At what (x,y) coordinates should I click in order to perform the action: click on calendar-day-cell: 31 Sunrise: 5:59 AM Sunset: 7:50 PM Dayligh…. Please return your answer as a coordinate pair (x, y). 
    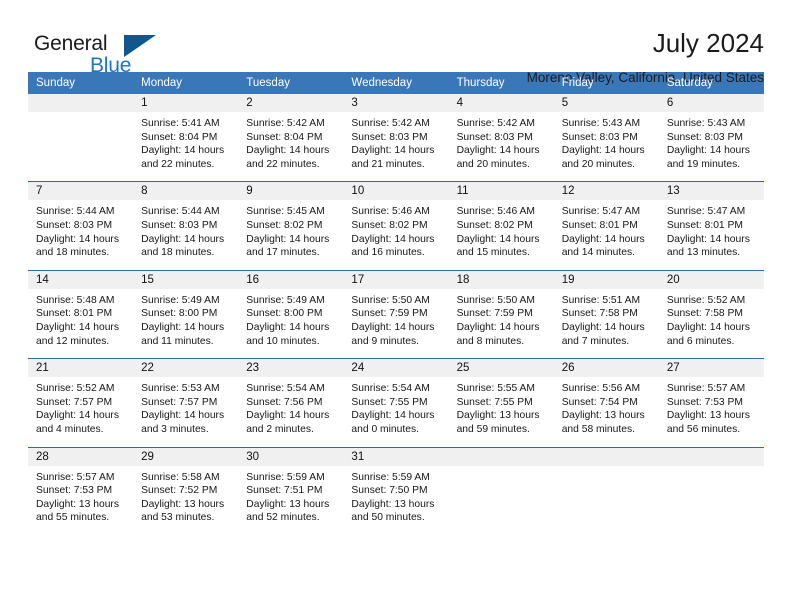
    Looking at the image, I should click on (396, 490).